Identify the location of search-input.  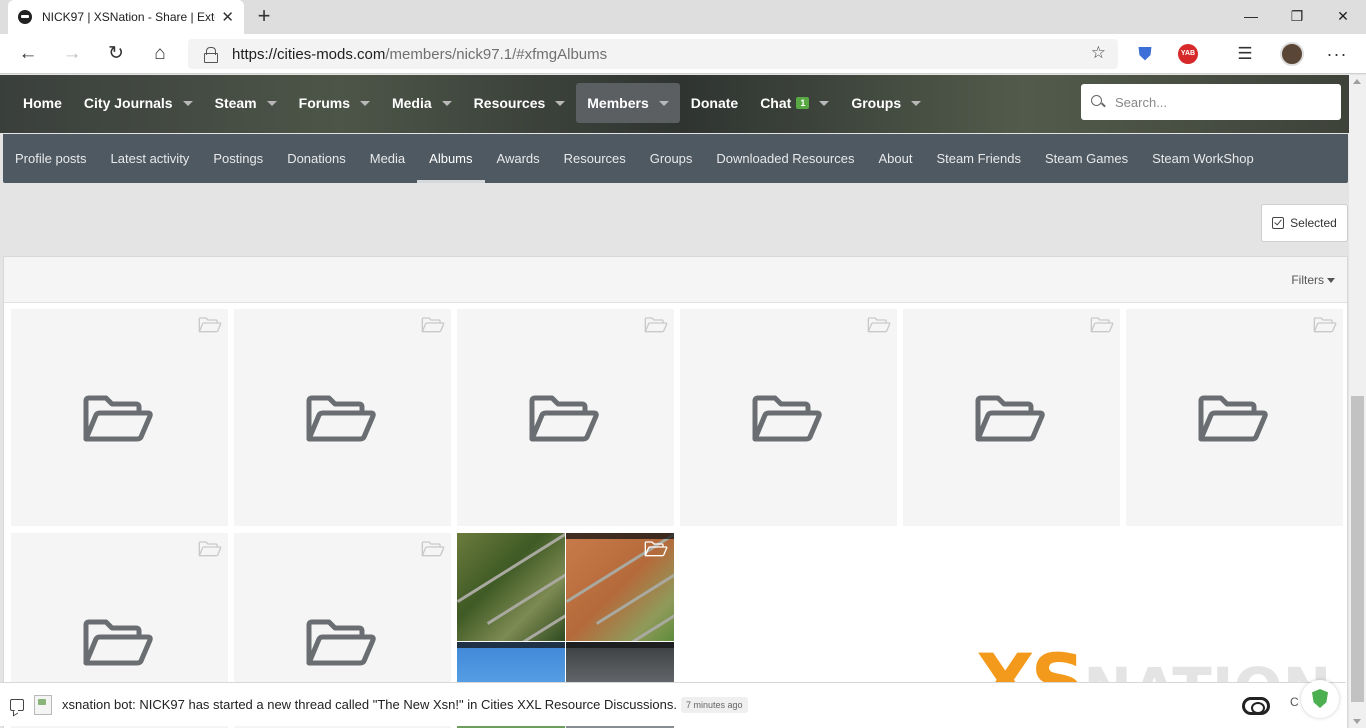
(1215, 102).